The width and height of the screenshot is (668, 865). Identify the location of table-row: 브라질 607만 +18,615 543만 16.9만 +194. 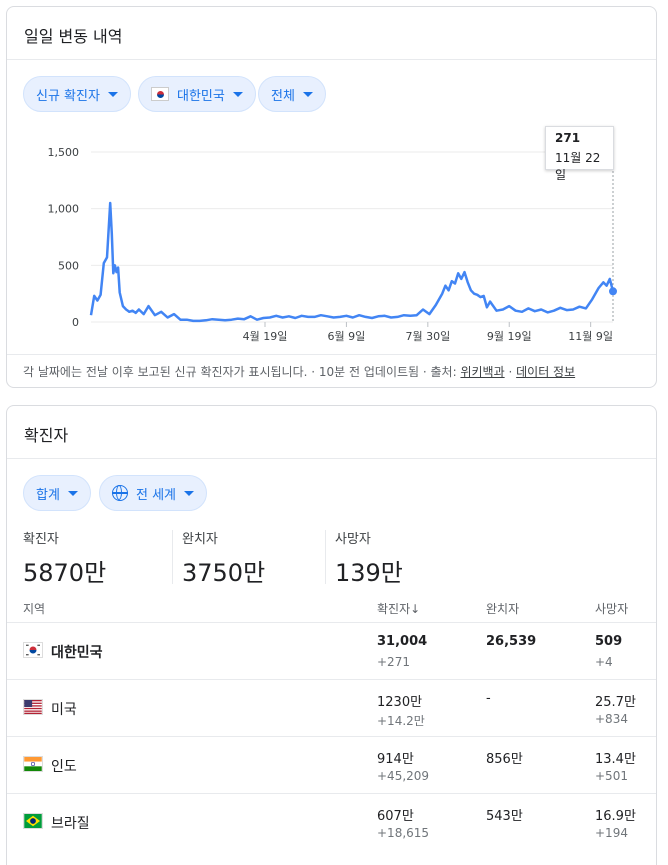
(331, 821).